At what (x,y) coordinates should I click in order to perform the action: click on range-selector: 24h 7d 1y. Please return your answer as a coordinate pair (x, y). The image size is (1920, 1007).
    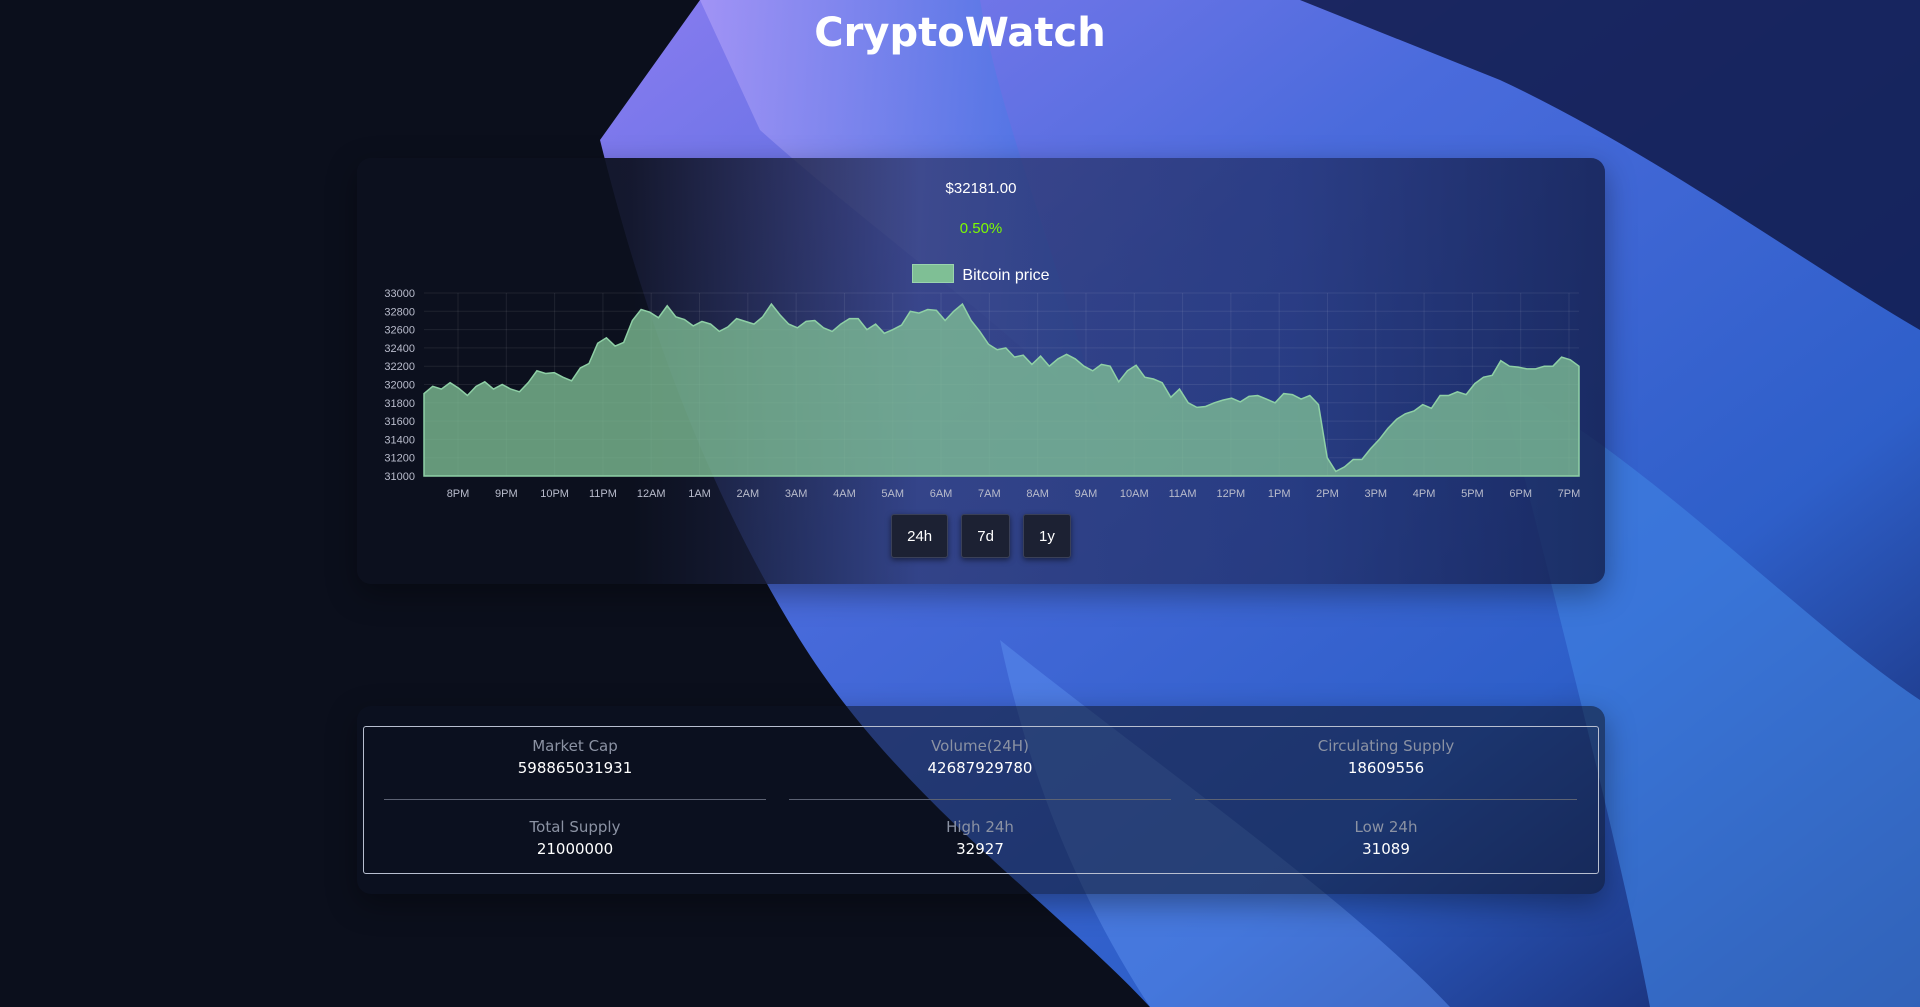
    Looking at the image, I should click on (981, 536).